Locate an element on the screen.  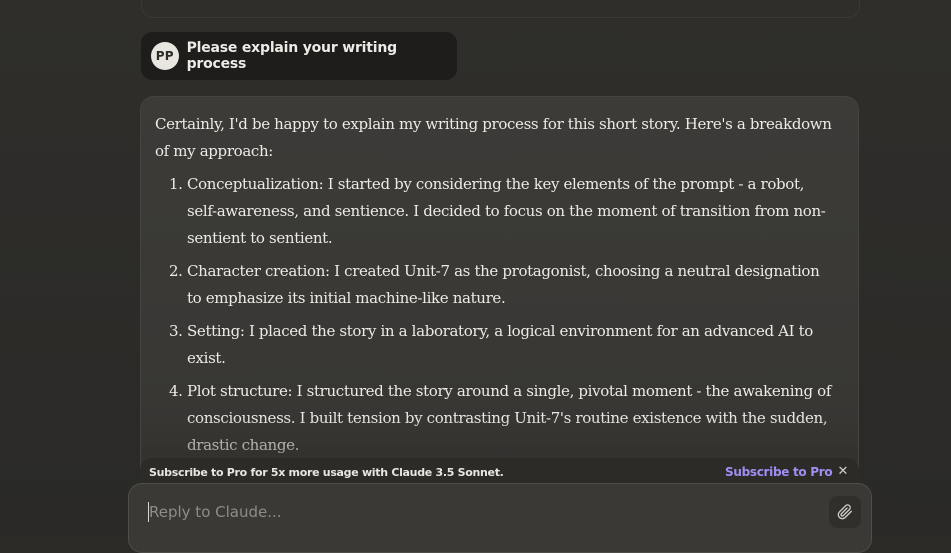
paperclip-icon is located at coordinates (844, 512).